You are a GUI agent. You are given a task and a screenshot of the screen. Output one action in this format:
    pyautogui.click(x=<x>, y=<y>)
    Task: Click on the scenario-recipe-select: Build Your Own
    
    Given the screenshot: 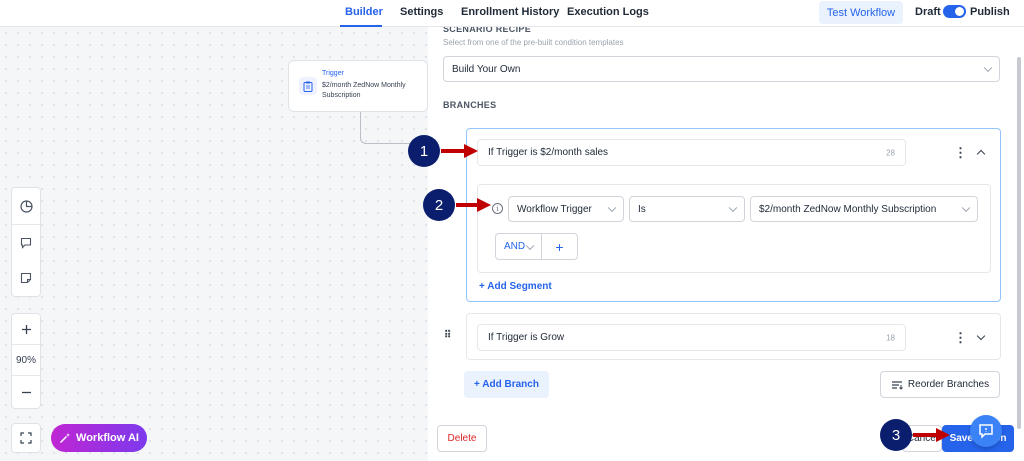 What is the action you would take?
    pyautogui.click(x=721, y=69)
    